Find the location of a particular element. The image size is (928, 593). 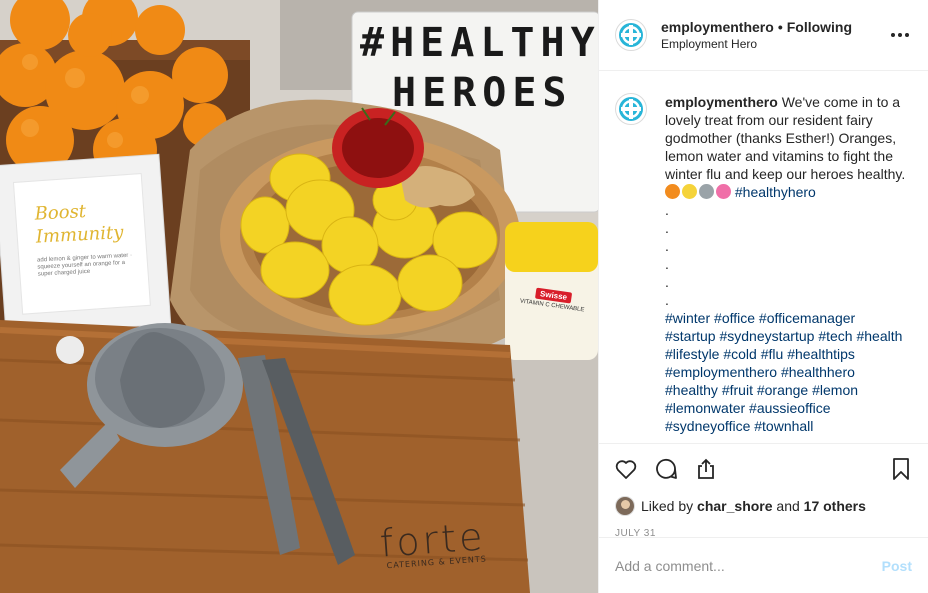

comment-input is located at coordinates (748, 565).